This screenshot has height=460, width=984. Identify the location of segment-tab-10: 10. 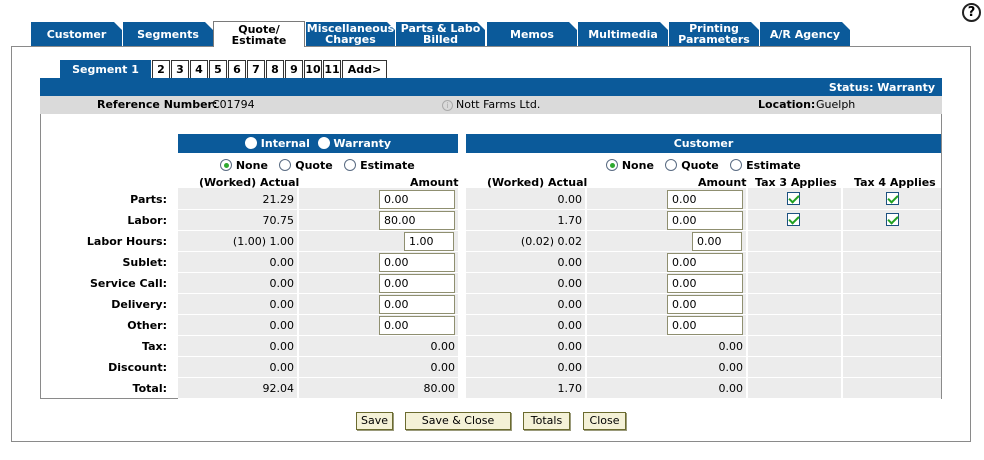
(313, 69).